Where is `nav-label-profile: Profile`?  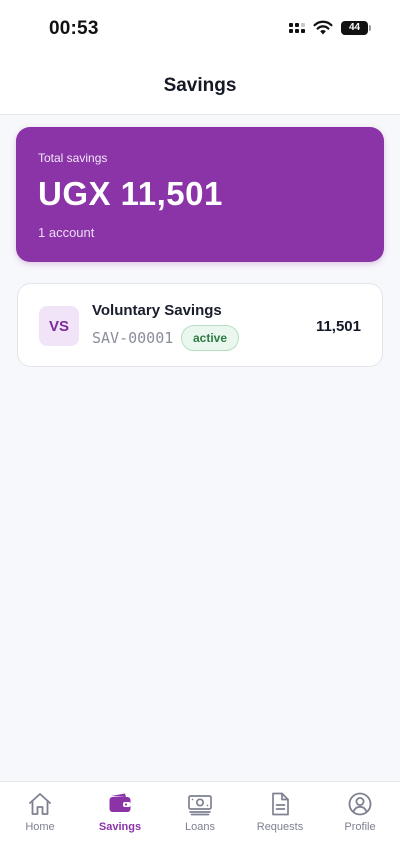
nav-label-profile: Profile is located at coordinates (360, 827).